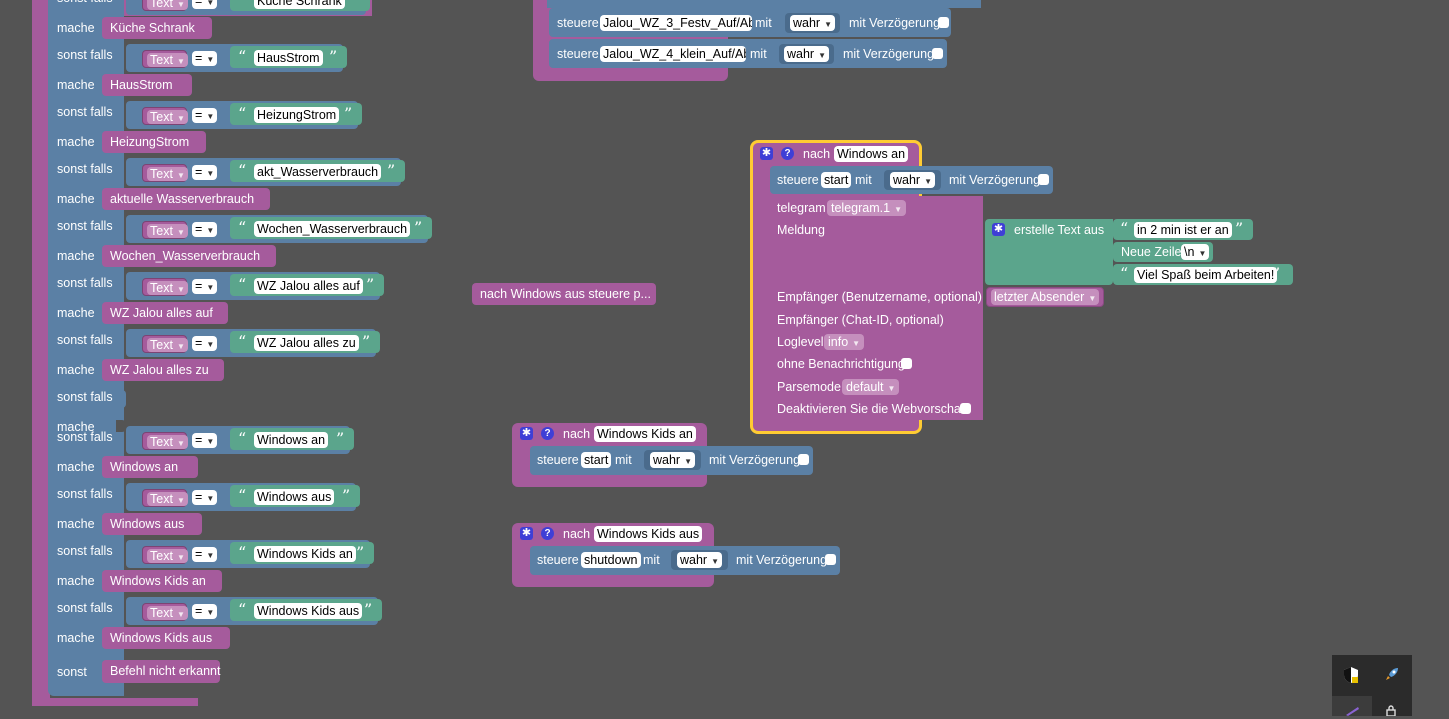  What do you see at coordinates (161, 442) in the screenshot?
I see `text-variable-value: Text` at bounding box center [161, 442].